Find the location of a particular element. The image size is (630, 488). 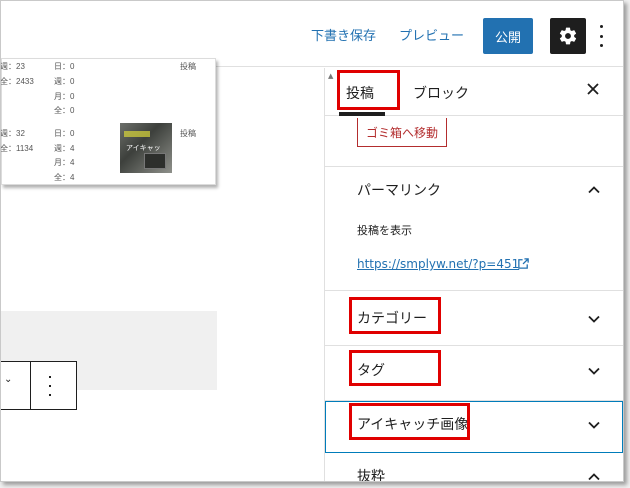

stat-row1-col2d: 全：0 is located at coordinates (64, 110).